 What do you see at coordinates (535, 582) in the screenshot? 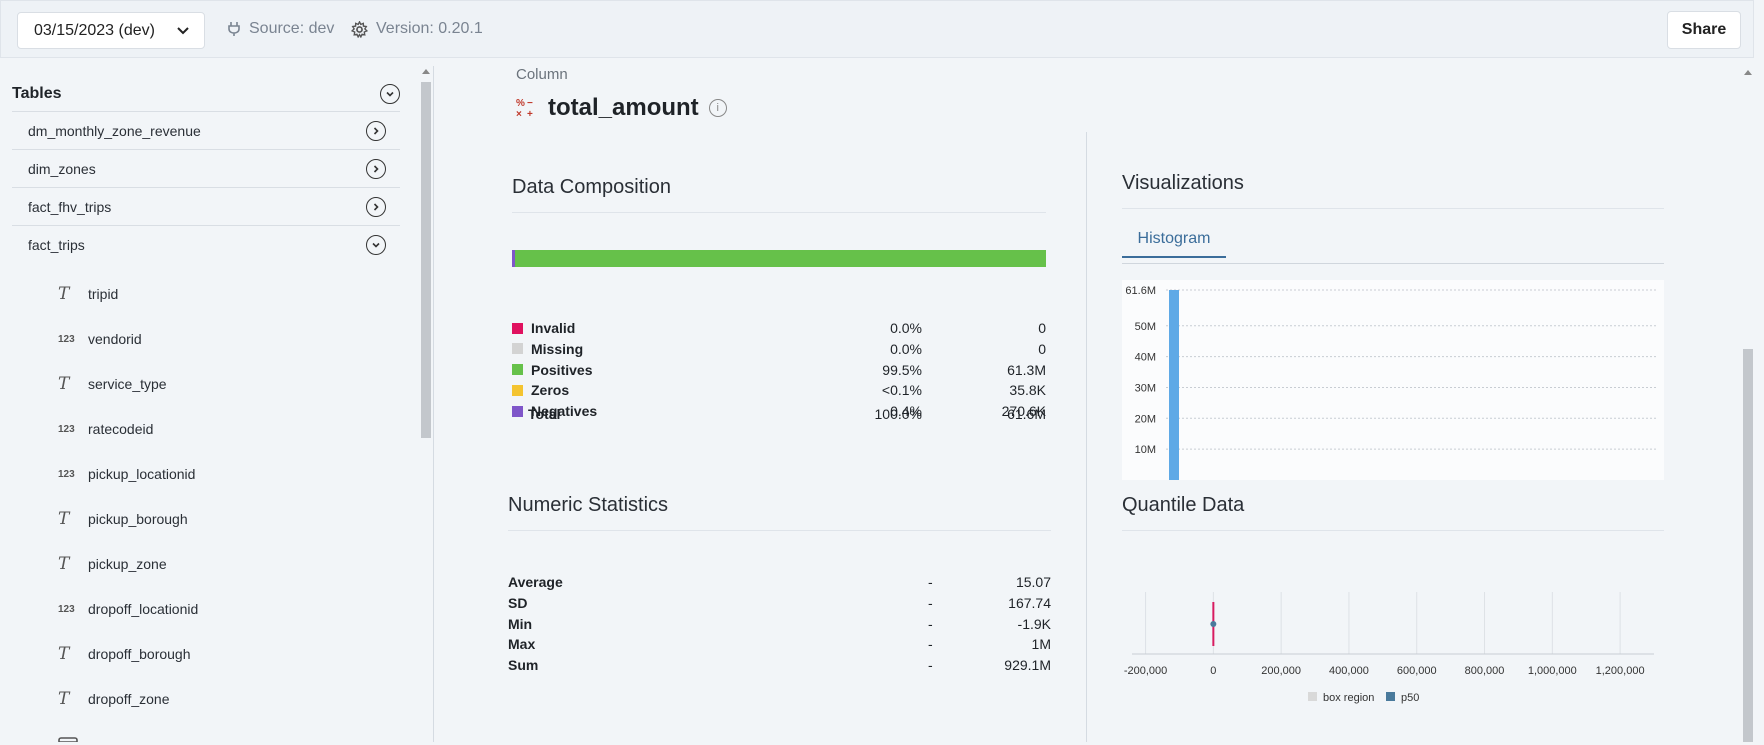
I see `stat-label: Average` at bounding box center [535, 582].